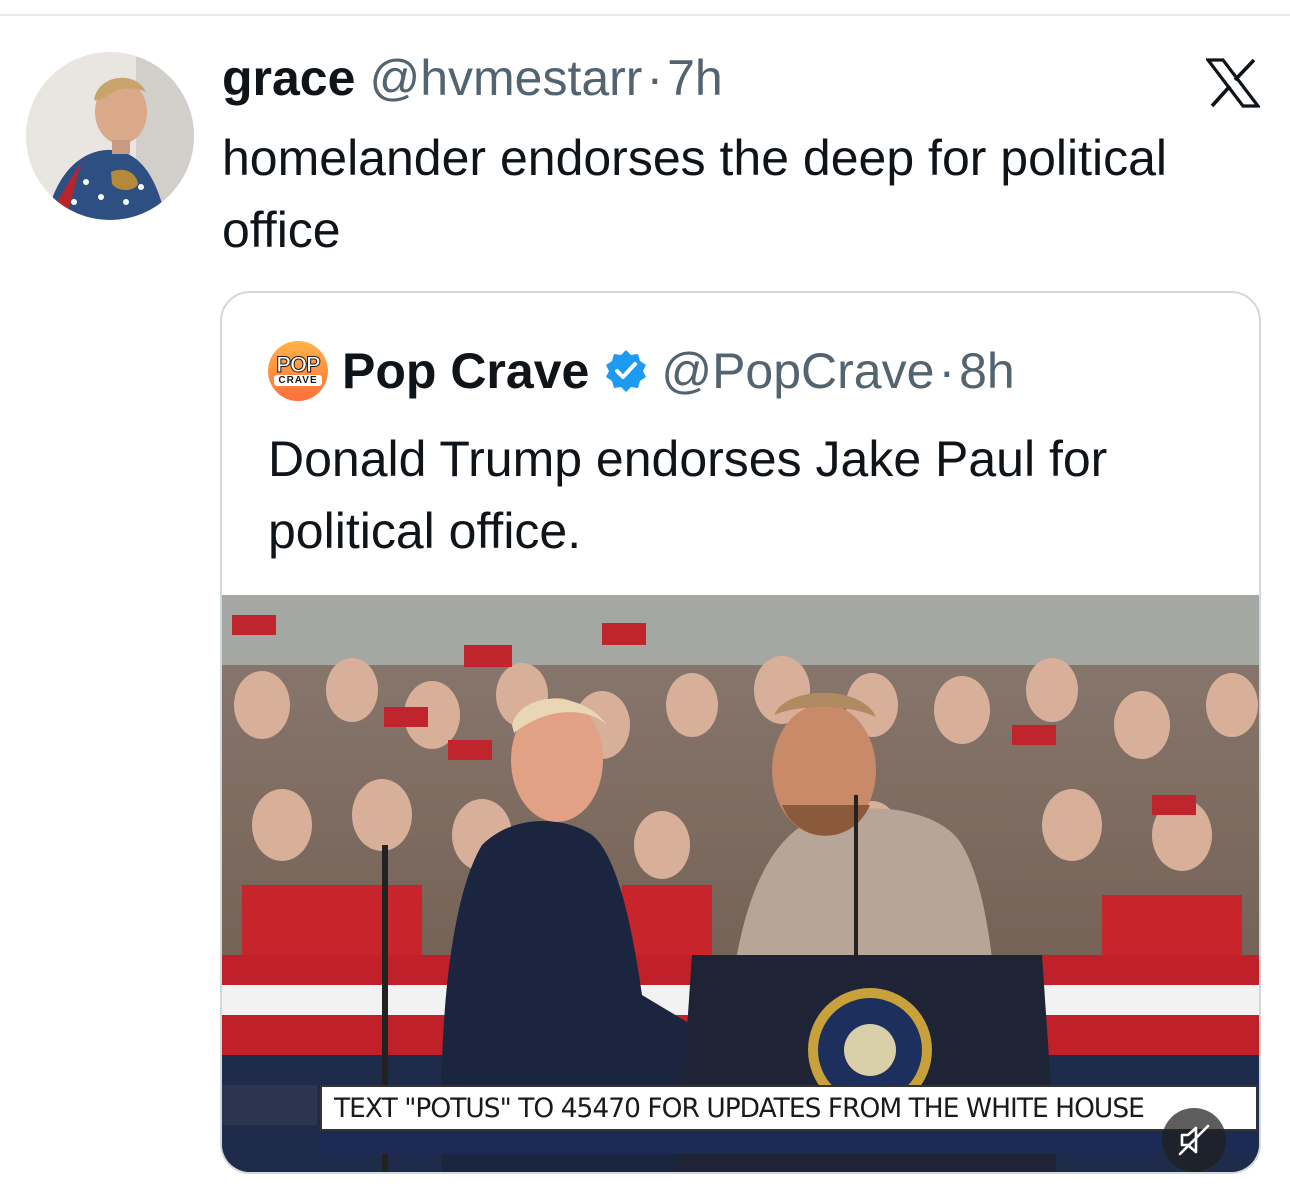 Image resolution: width=1290 pixels, height=1198 pixels. What do you see at coordinates (298, 371) in the screenshot?
I see `pop-crave-avatar: POP CRAVE` at bounding box center [298, 371].